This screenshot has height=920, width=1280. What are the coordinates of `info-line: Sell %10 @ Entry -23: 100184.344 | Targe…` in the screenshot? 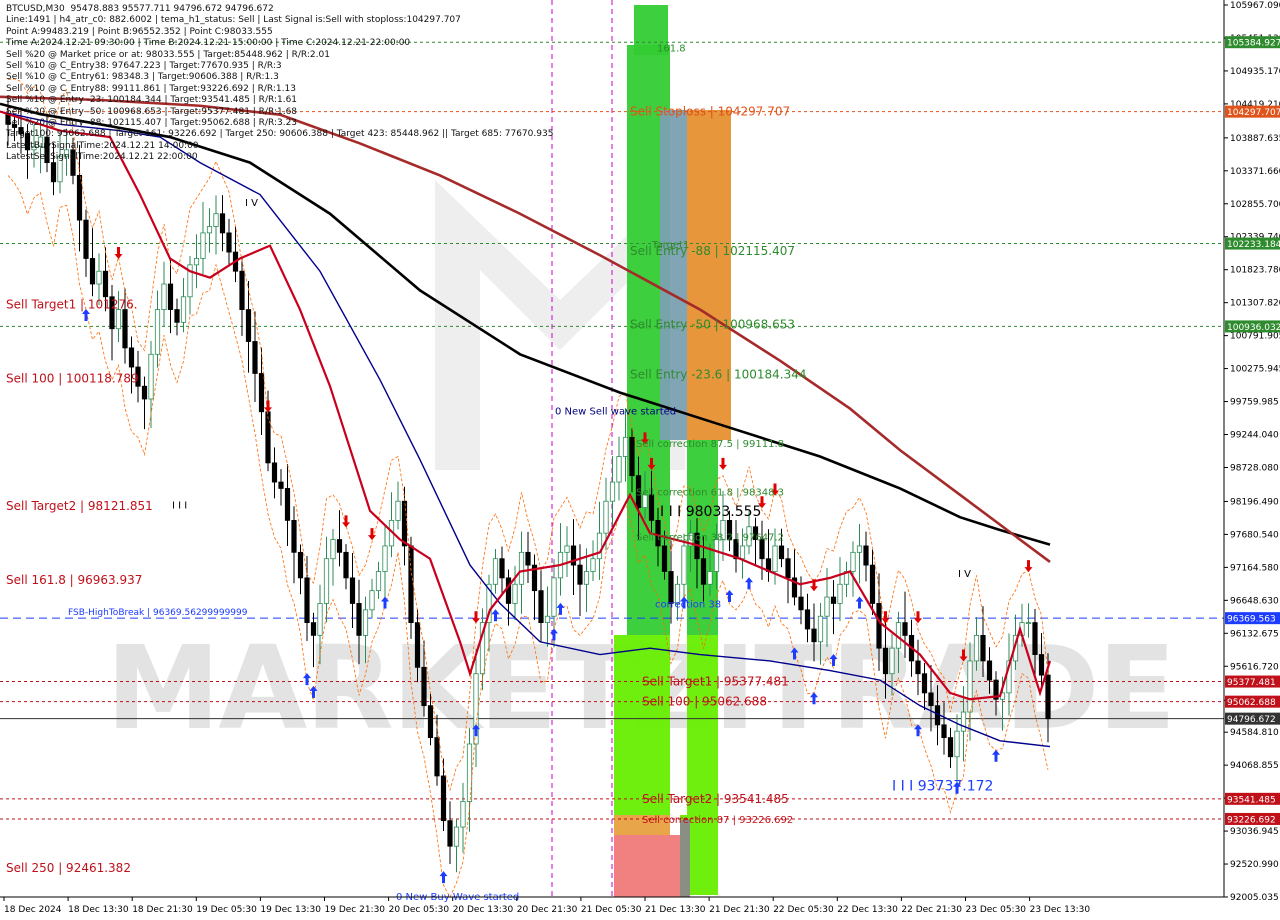 It's located at (152, 100).